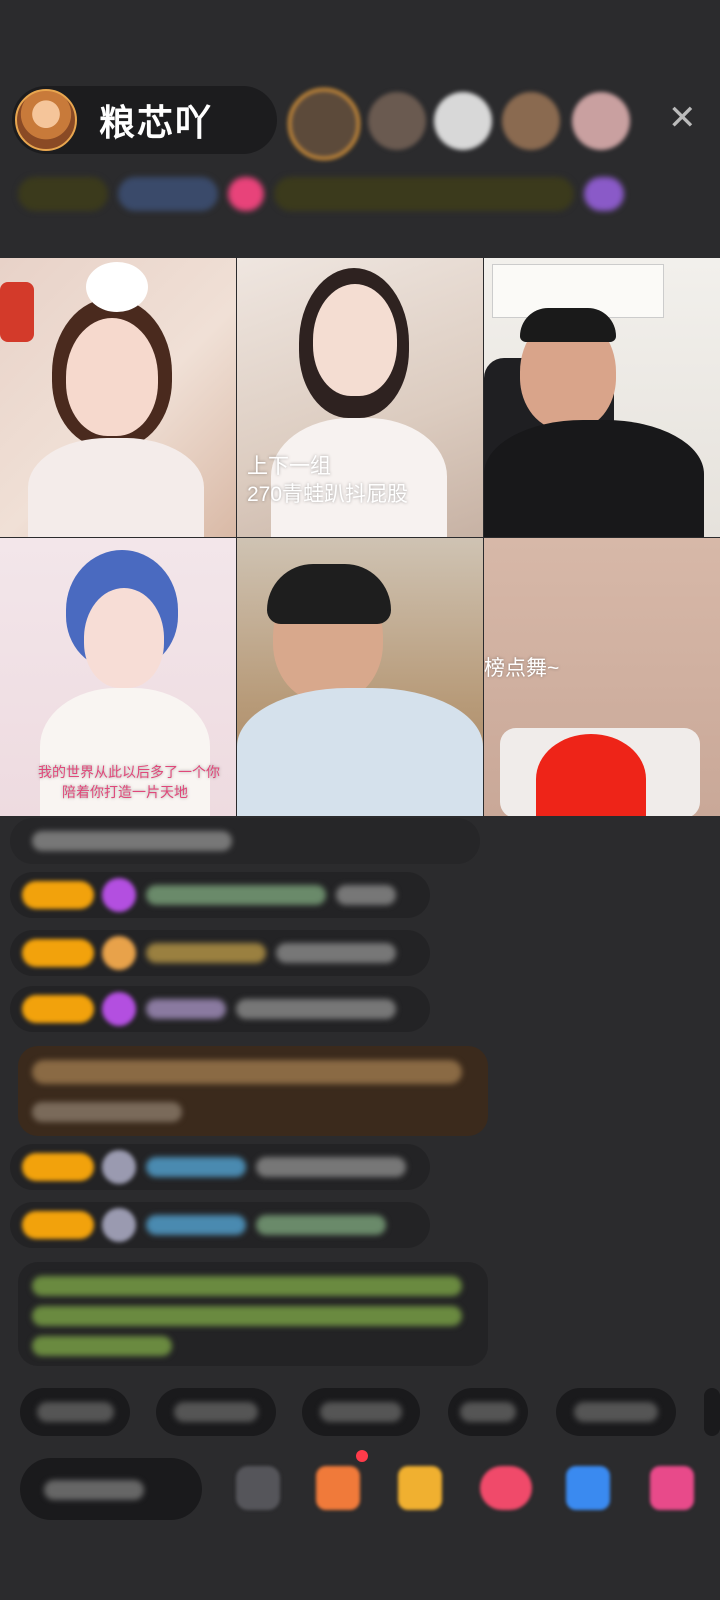  I want to click on host-avatar, so click(46, 120).